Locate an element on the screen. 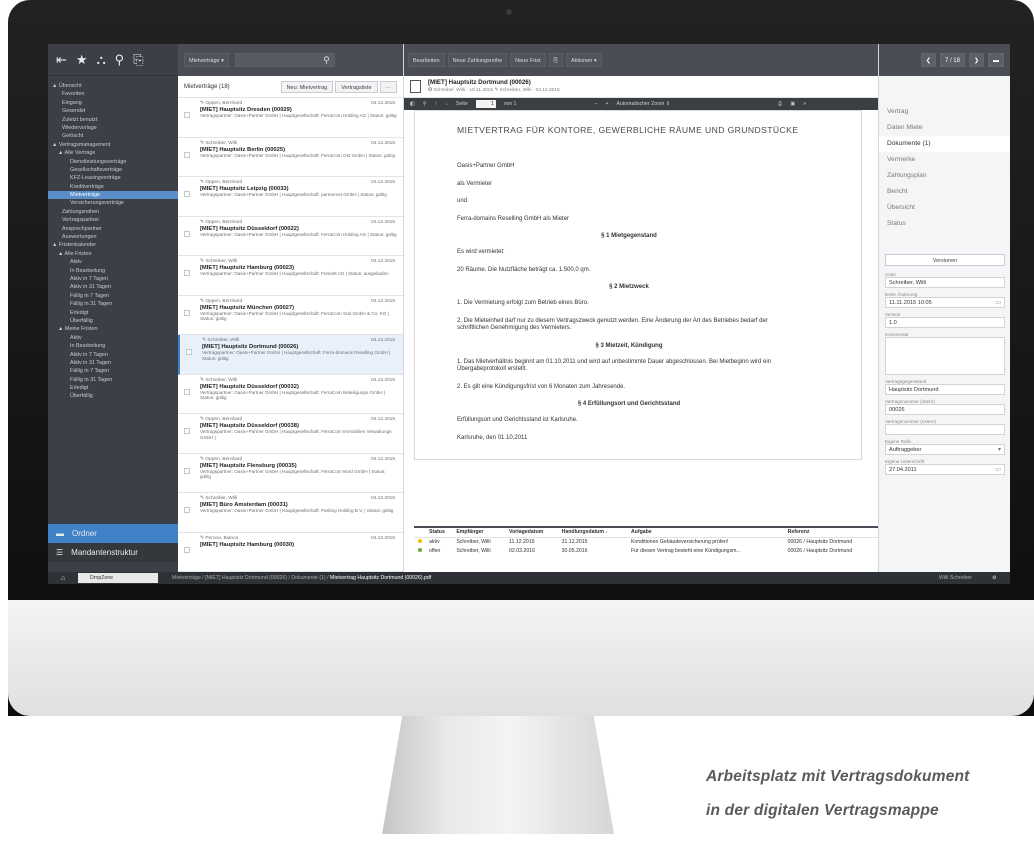 The width and height of the screenshot is (1034, 843). nav-tree-item: Versicherungsverträge is located at coordinates (113, 203).